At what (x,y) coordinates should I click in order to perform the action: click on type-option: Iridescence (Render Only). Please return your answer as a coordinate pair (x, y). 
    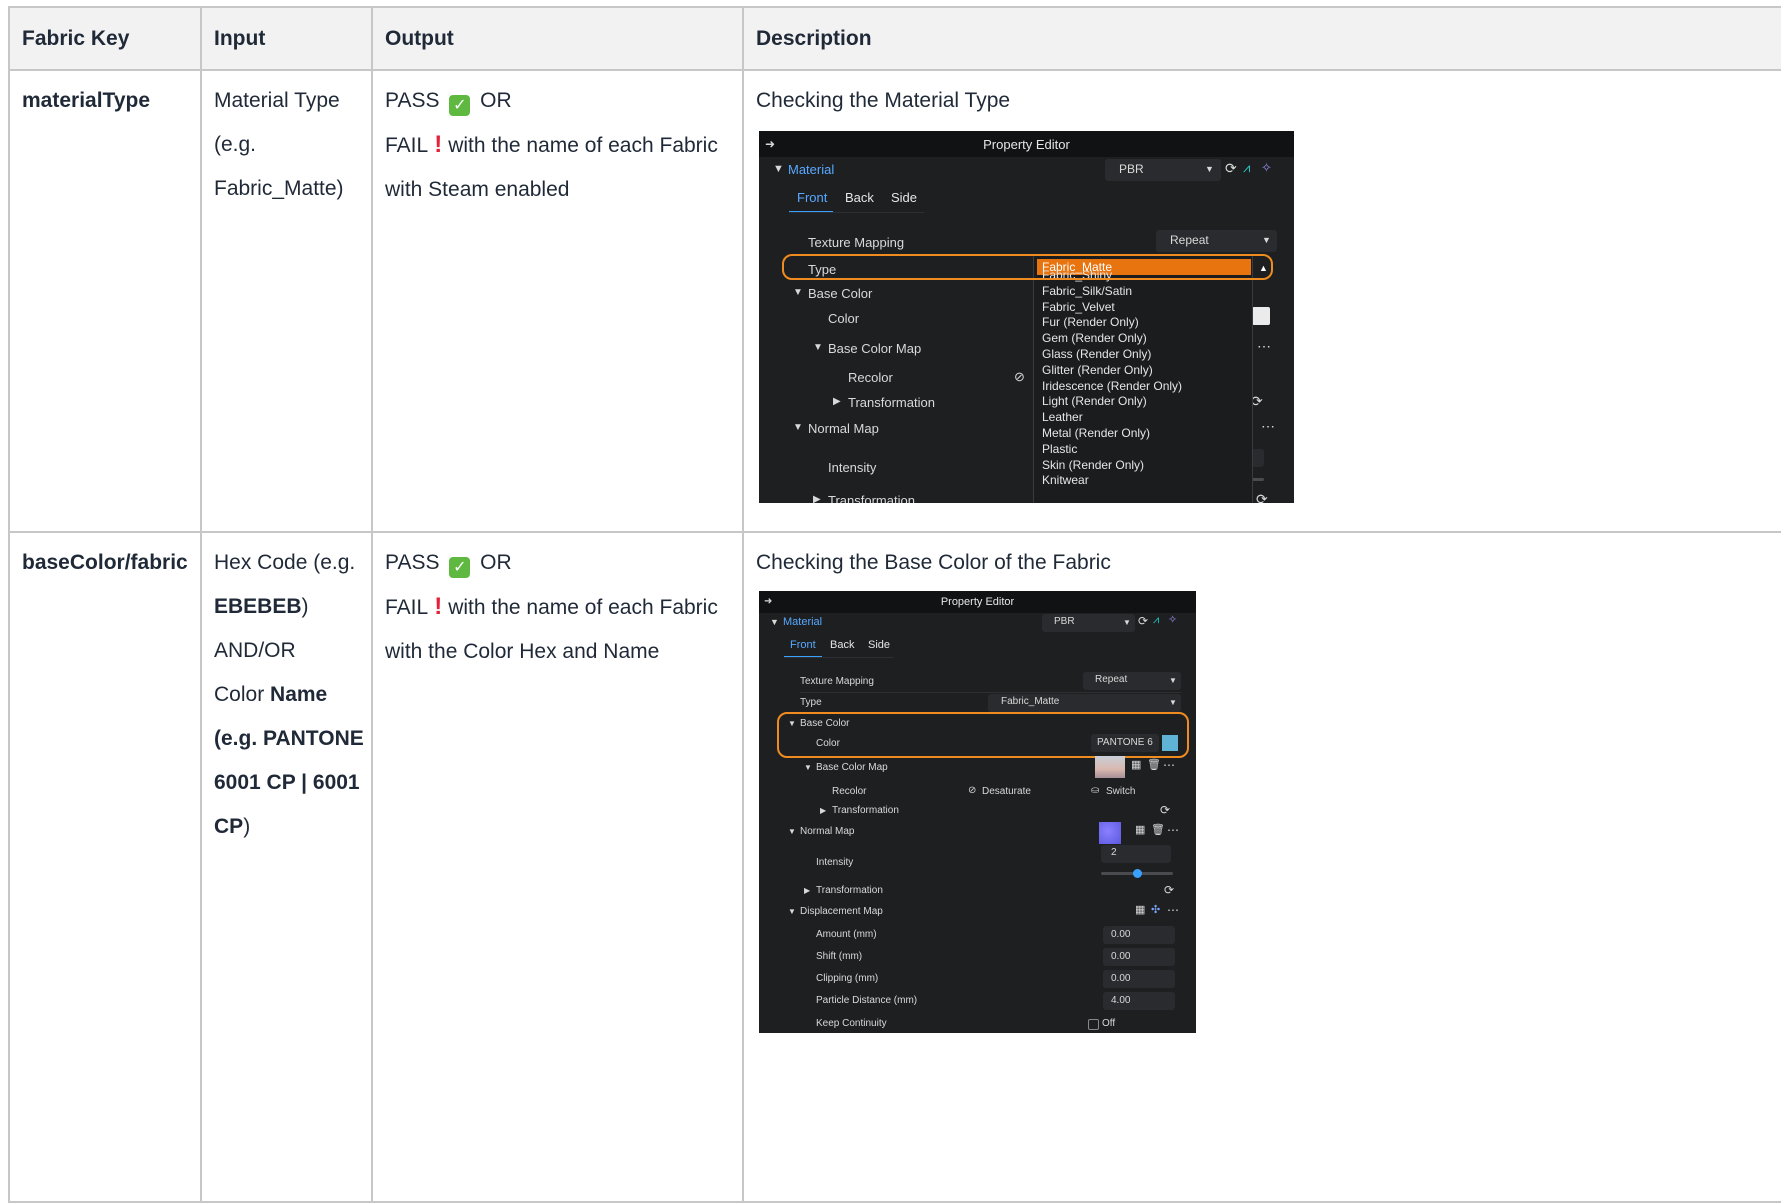
    Looking at the image, I should click on (1112, 387).